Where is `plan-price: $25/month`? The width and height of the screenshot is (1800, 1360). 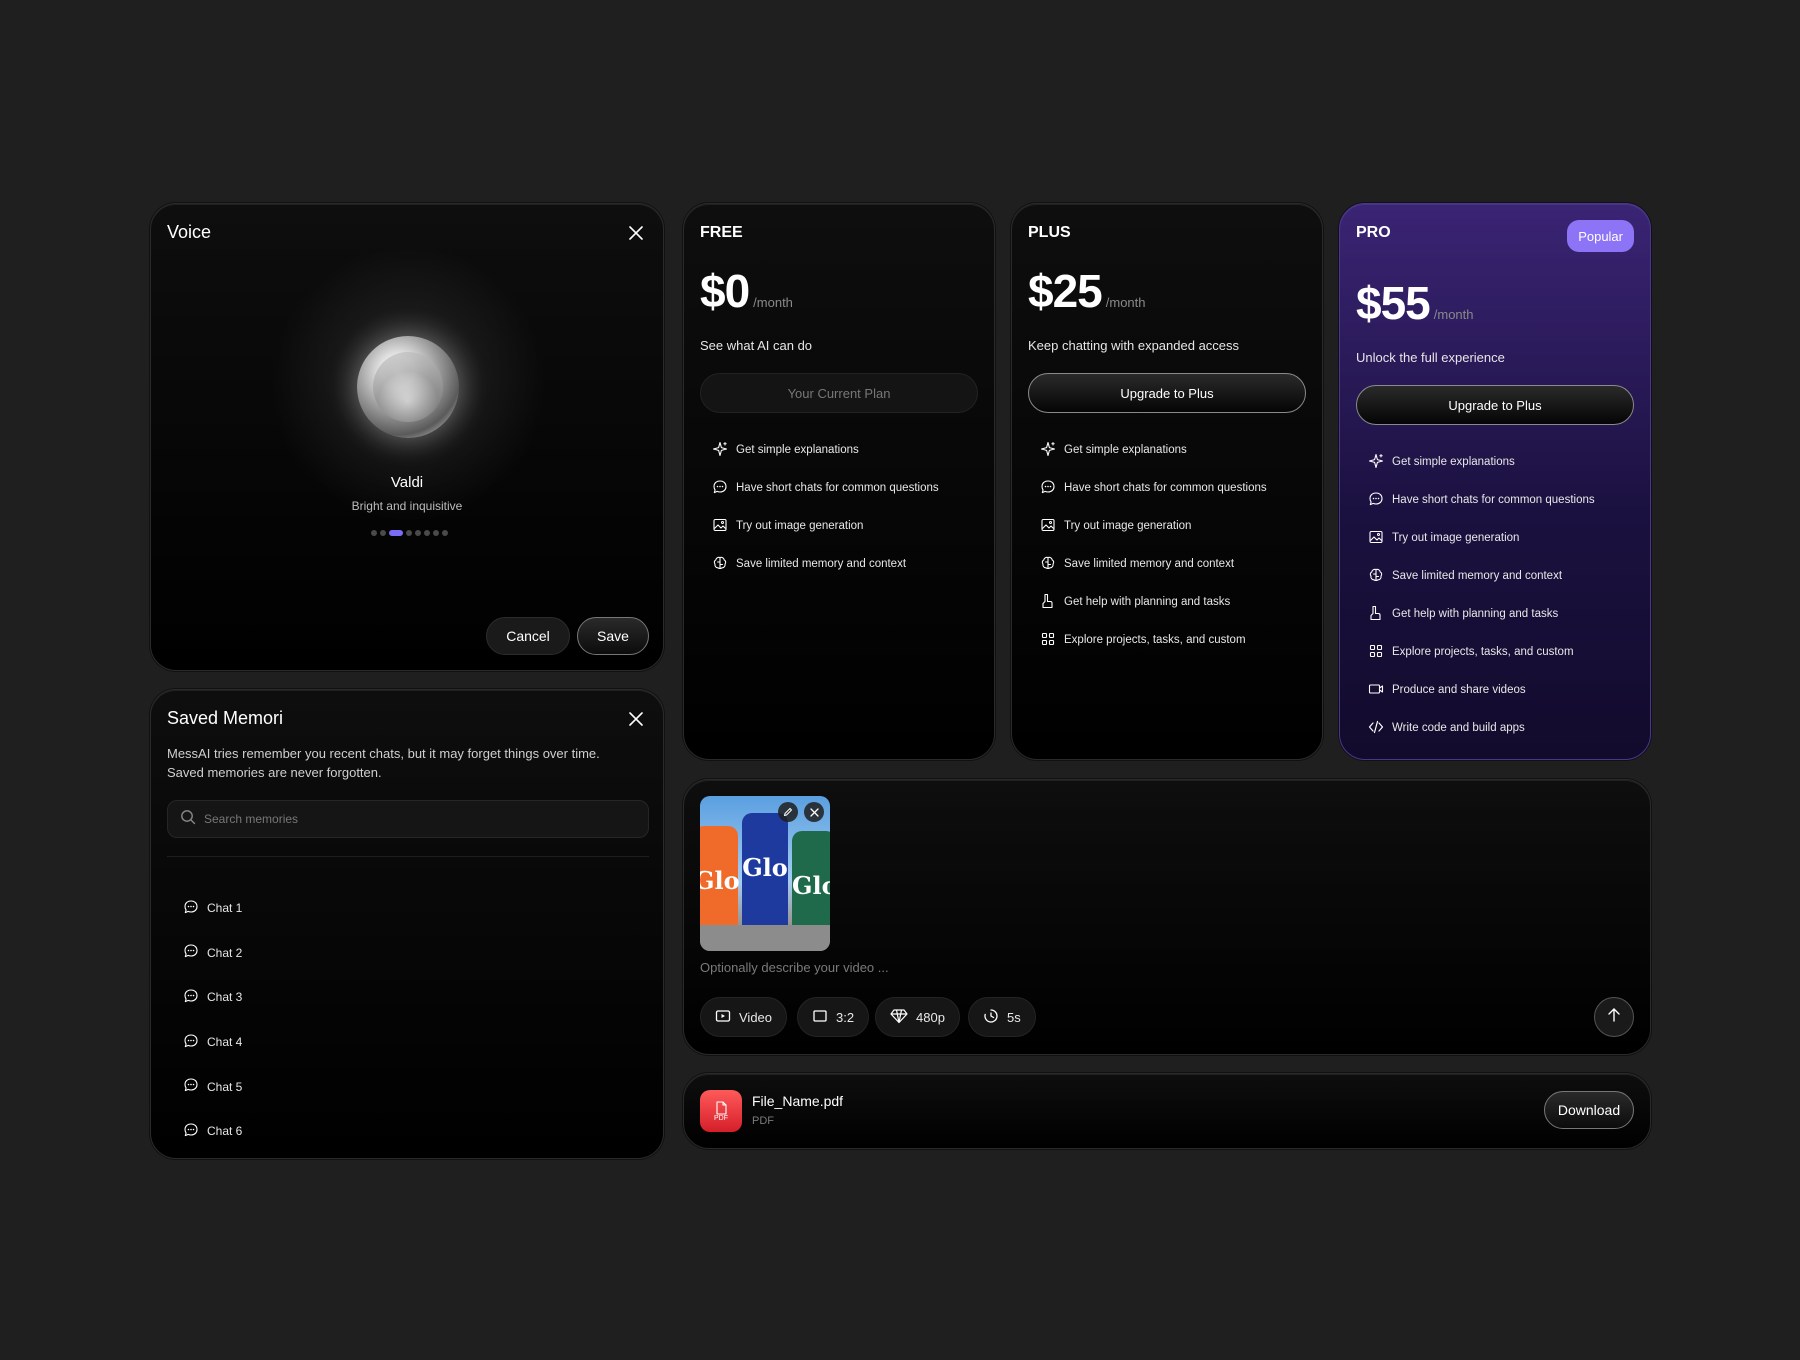
plan-price: $25/month is located at coordinates (1087, 291).